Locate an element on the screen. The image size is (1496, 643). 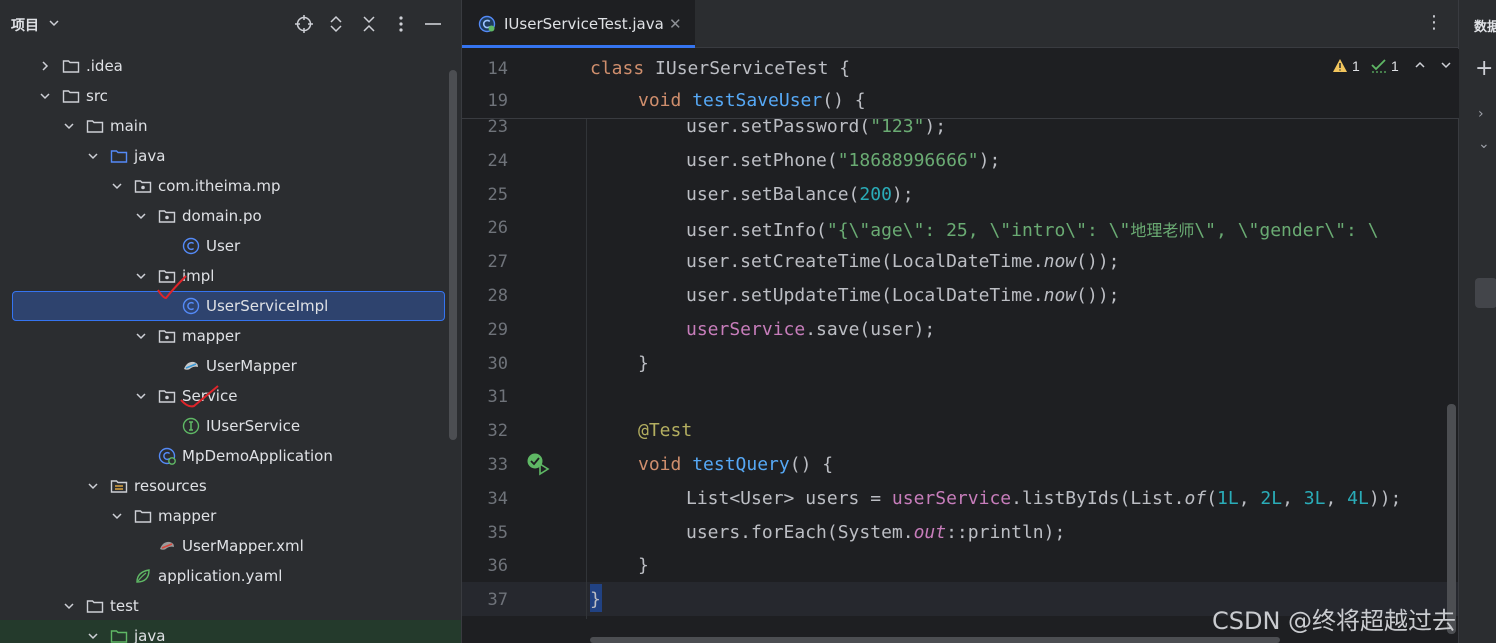
chevron-right-icon is located at coordinates (45, 66).